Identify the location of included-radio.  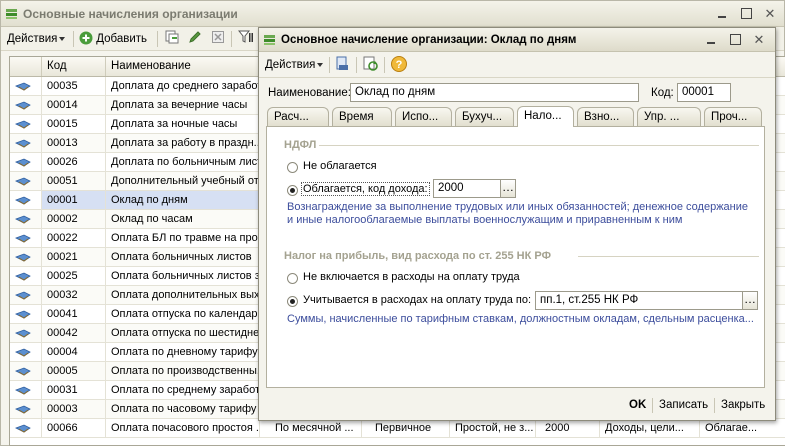
(292, 301).